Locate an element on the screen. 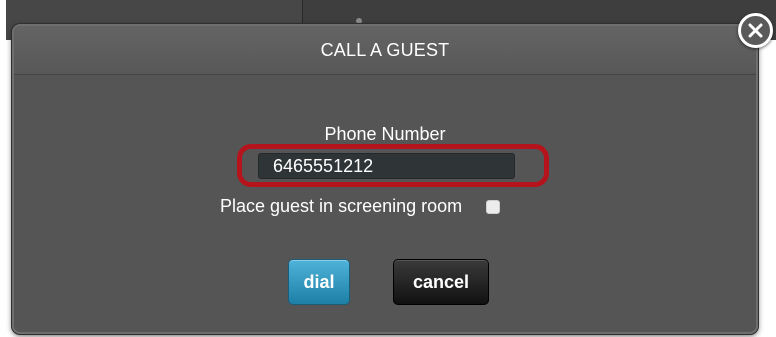 The image size is (776, 337). cancel-button: cancel is located at coordinates (441, 282).